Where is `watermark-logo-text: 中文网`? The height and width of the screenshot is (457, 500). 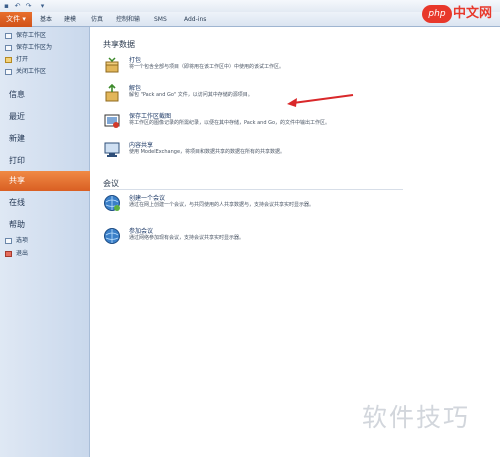 watermark-logo-text: 中文网 is located at coordinates (473, 13).